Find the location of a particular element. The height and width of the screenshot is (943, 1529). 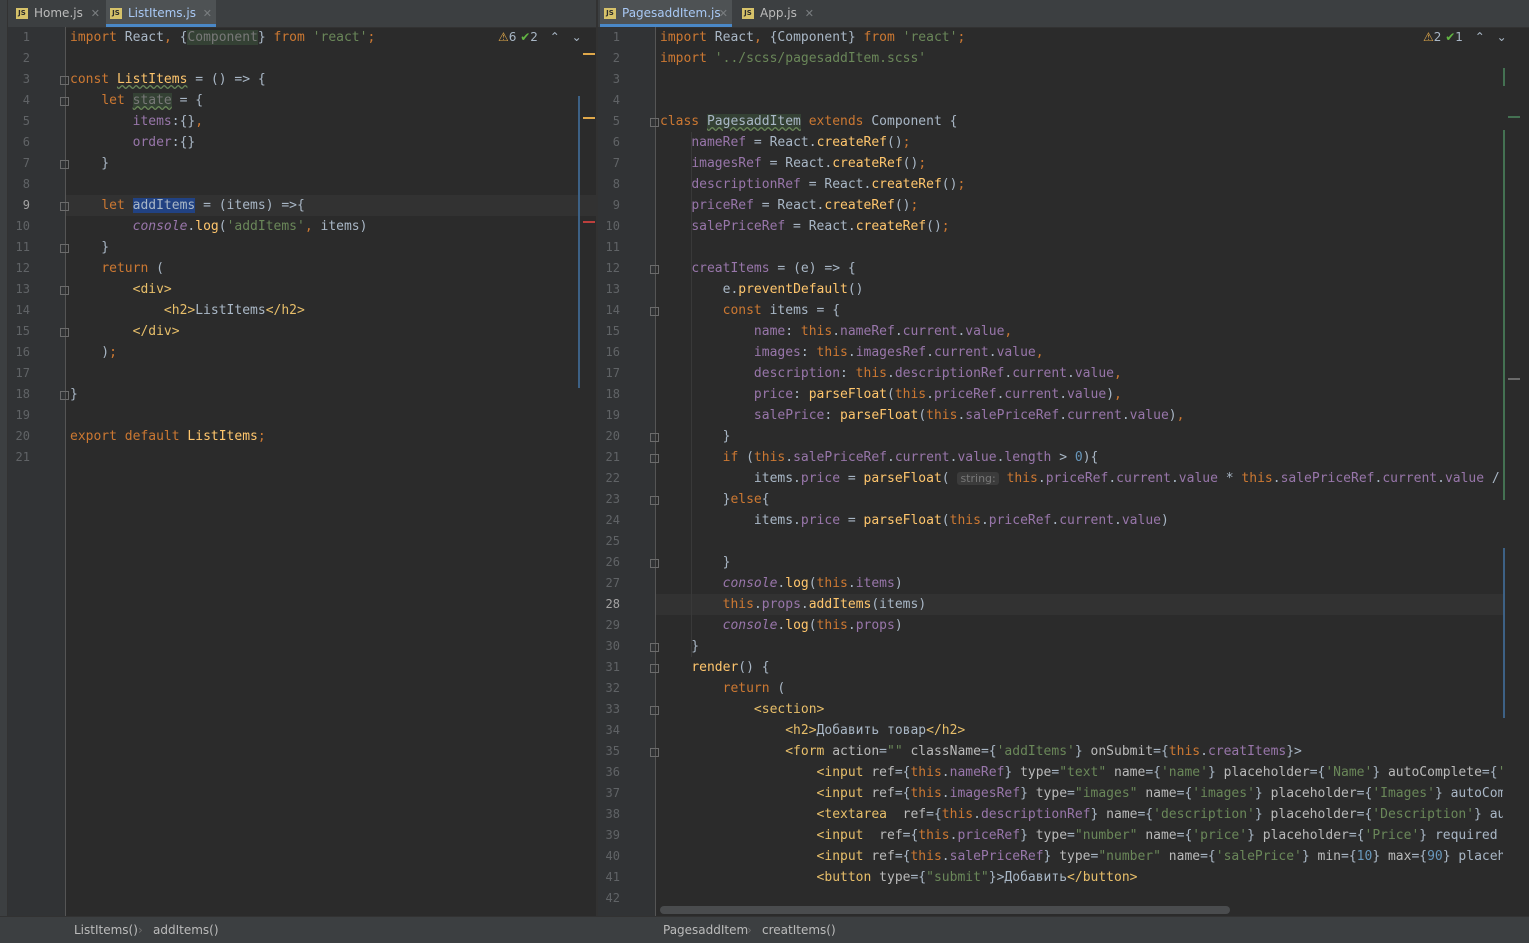

tool-window-strip is located at coordinates (4, 471).